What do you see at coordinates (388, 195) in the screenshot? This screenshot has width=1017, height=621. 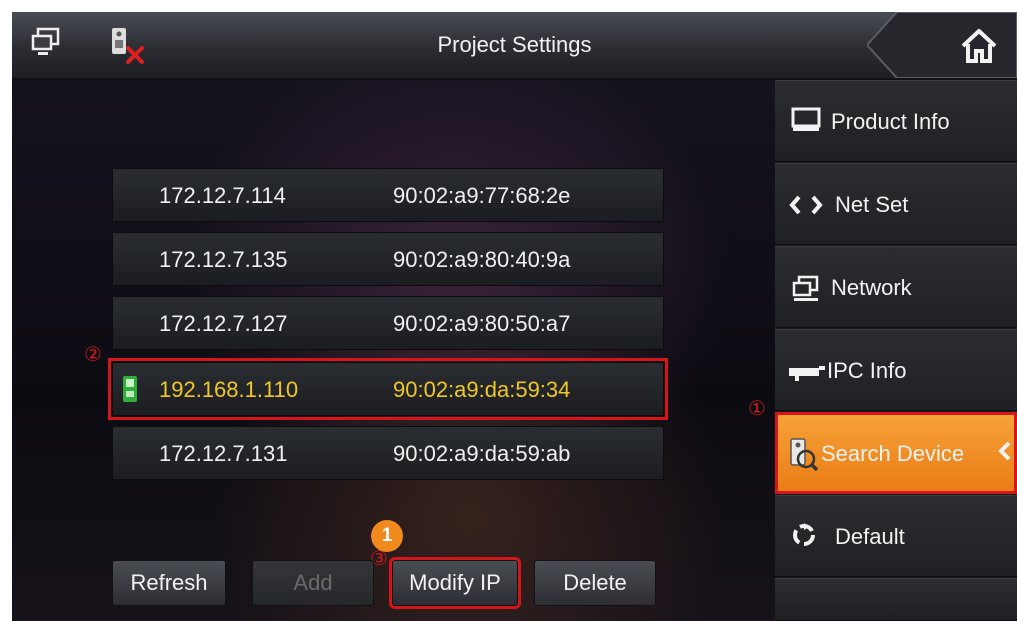 I see `device-row: 172.12.7.114 90:02:a9:77:68:2e` at bounding box center [388, 195].